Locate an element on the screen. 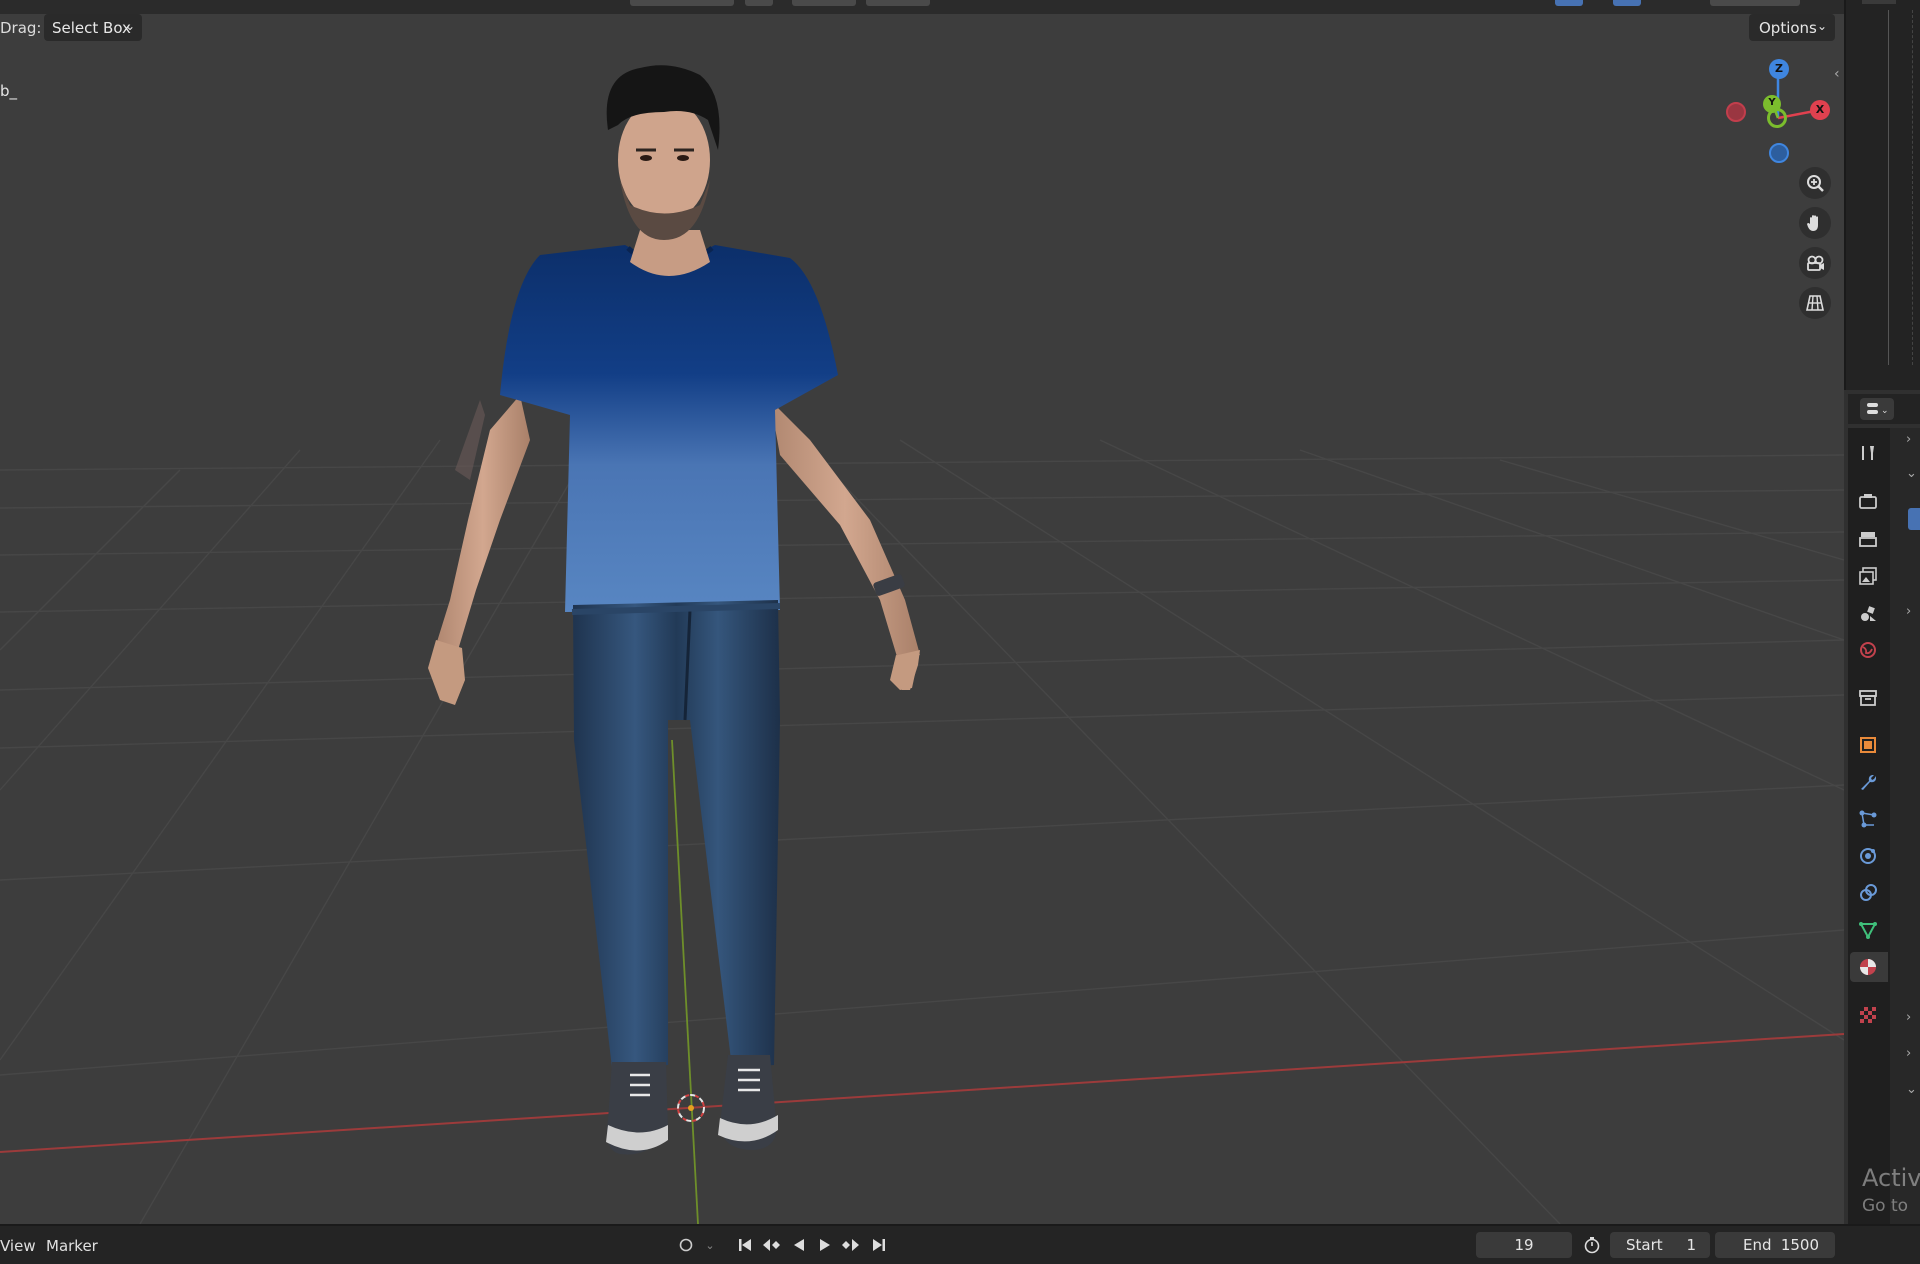 The width and height of the screenshot is (1920, 1264). activation-watermark-subtitle: Go to is located at coordinates (1885, 1206).